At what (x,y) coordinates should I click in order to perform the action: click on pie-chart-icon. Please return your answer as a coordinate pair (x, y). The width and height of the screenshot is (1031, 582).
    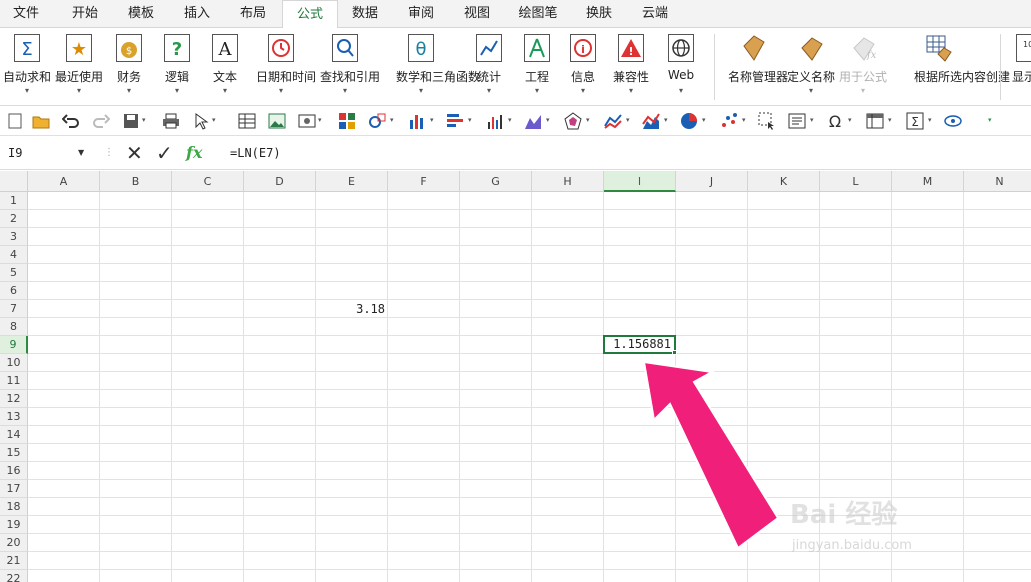
    Looking at the image, I should click on (689, 121).